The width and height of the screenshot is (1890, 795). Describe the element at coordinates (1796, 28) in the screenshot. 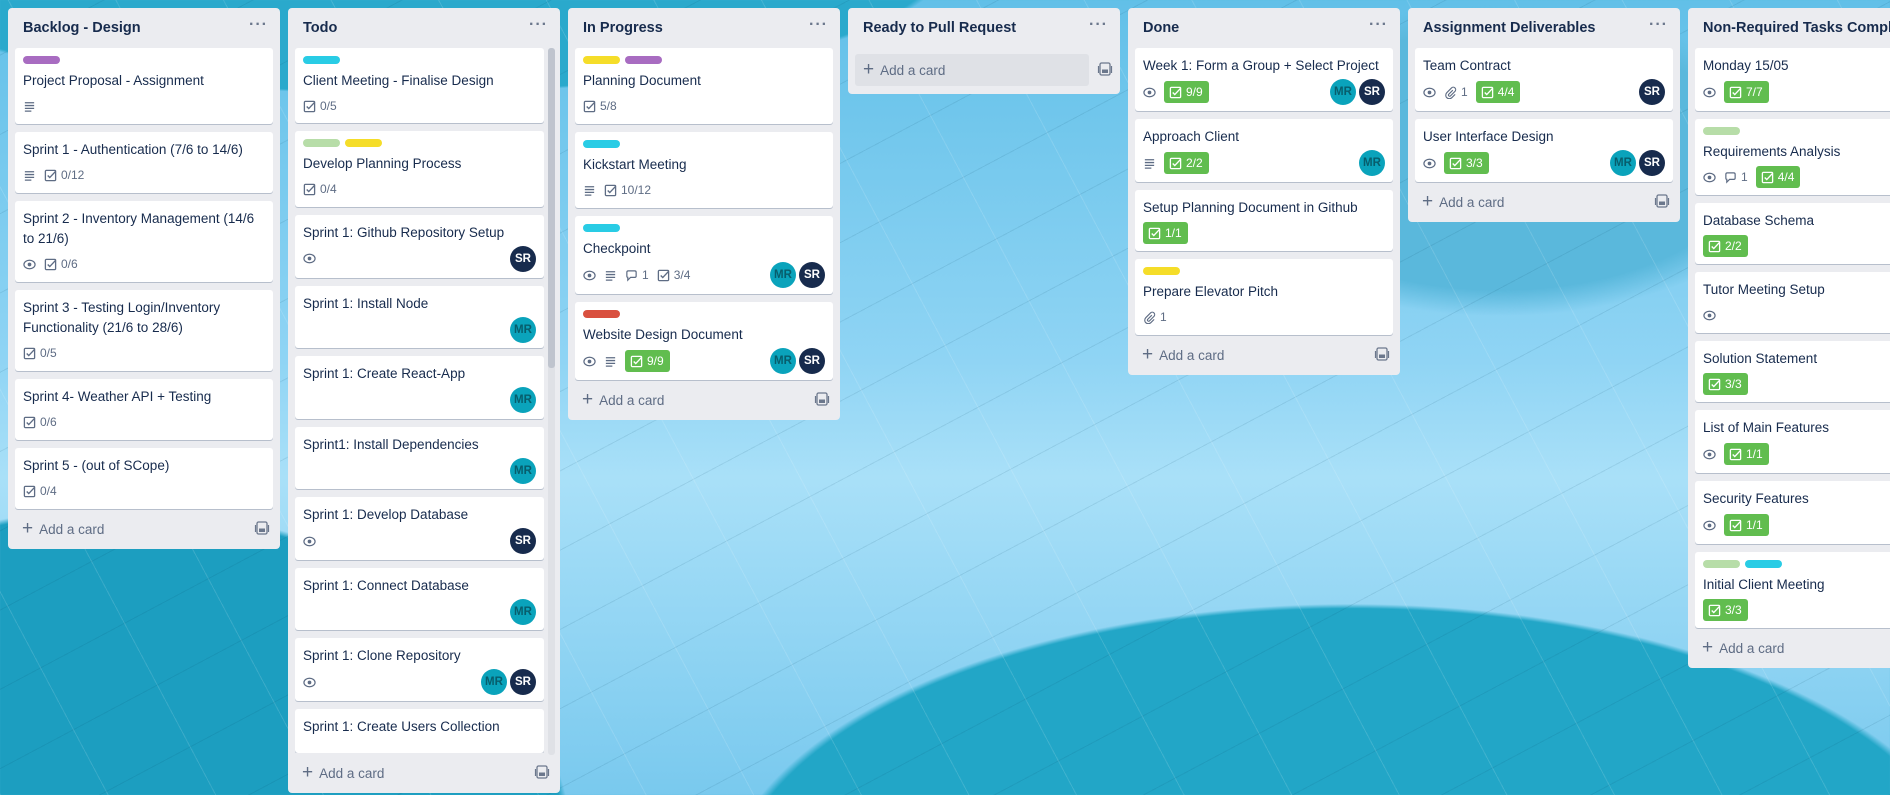

I see `list-title: Non-Required Tasks Complete` at that location.